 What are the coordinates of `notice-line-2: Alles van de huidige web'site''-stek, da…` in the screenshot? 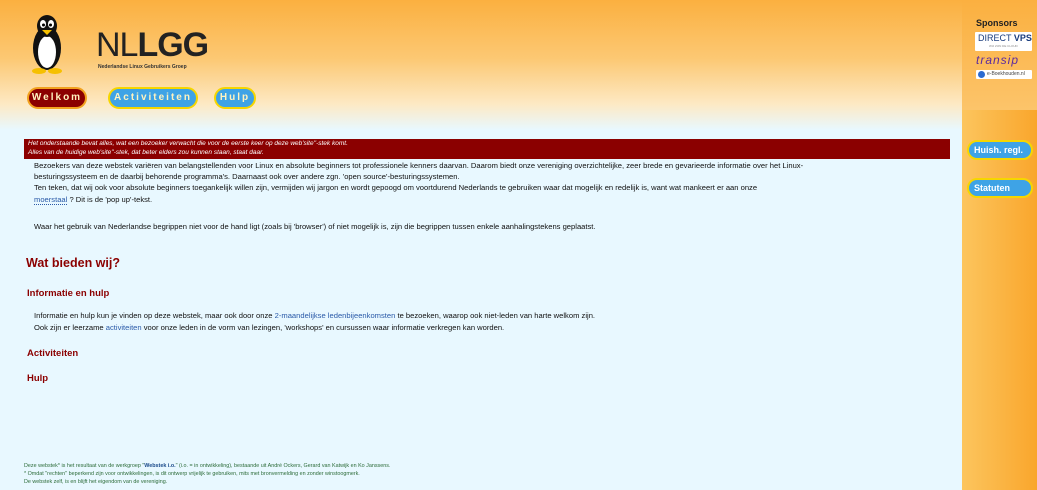 It's located at (146, 152).